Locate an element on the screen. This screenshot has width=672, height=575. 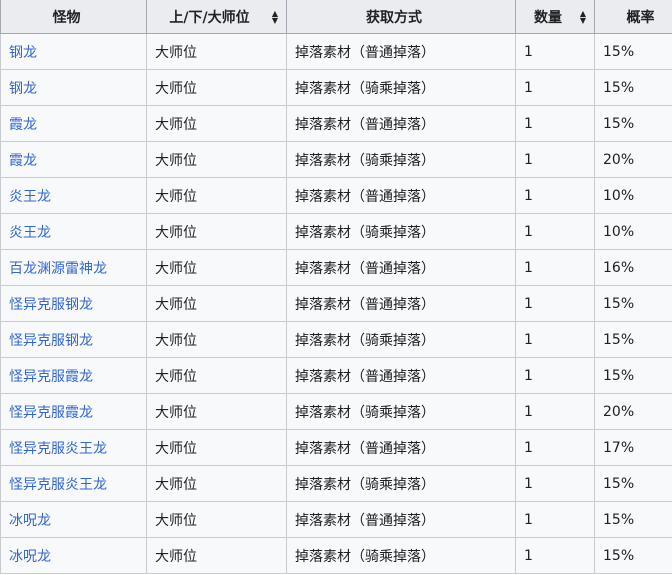
table-row: 霞龙 大师位 掉落素材（骑乘掉落） 1 20% is located at coordinates (336, 159).